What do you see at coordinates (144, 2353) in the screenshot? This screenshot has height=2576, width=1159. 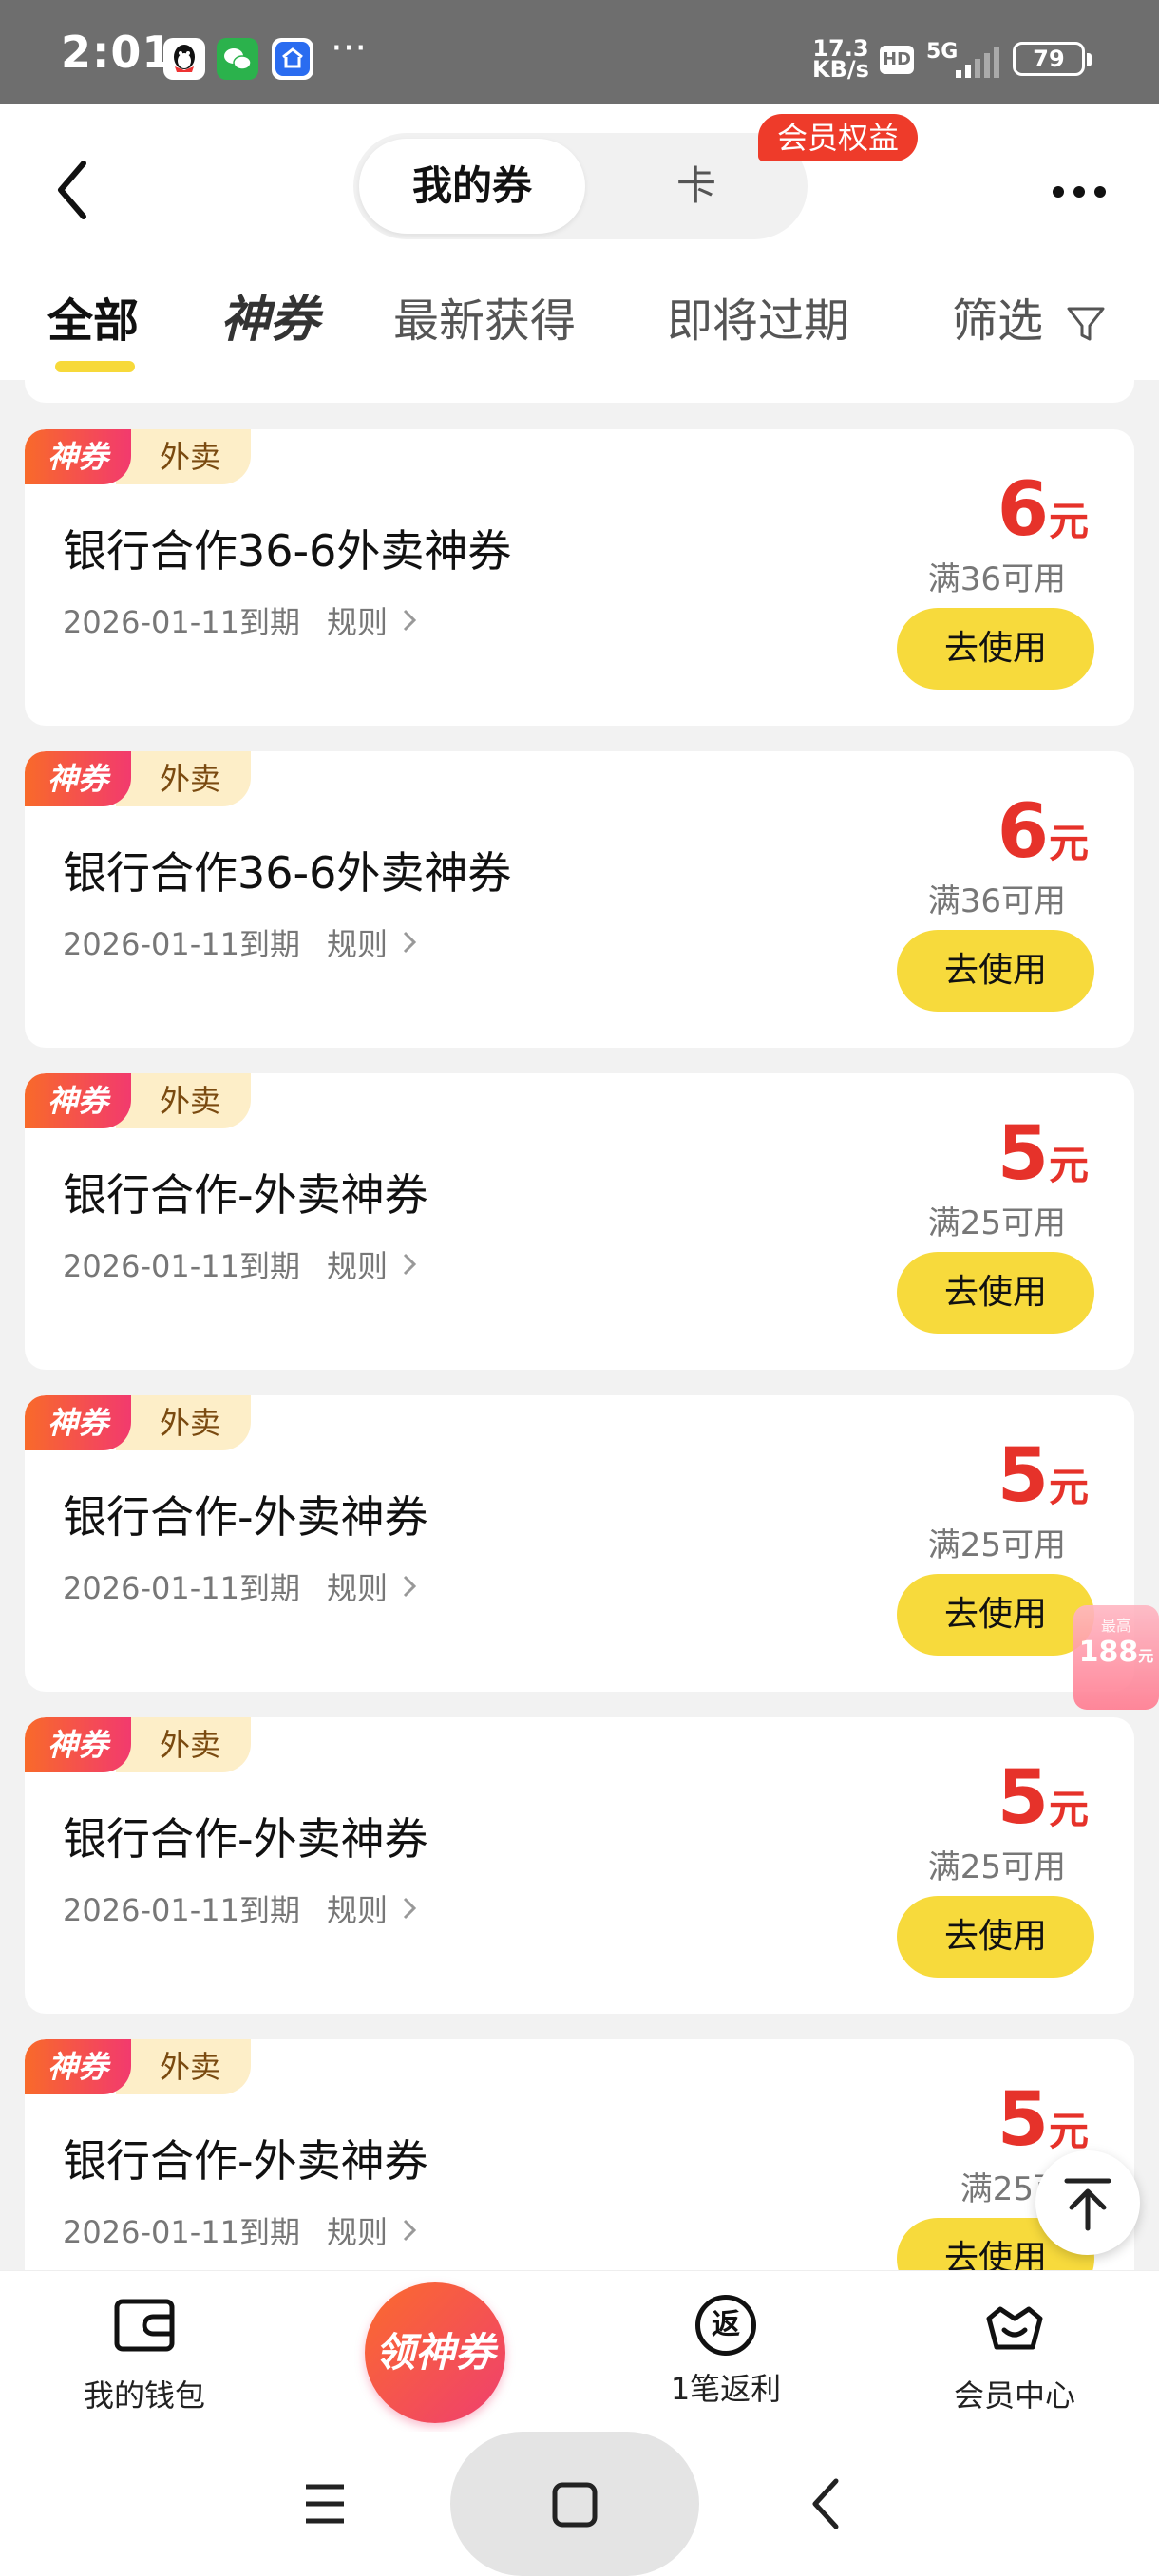 I see `nav-wallet: 我的钱包` at bounding box center [144, 2353].